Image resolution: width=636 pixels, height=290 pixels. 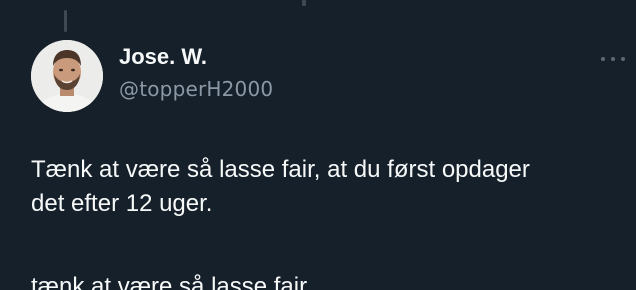 I want to click on author-display-name: Jose. W., so click(x=196, y=57).